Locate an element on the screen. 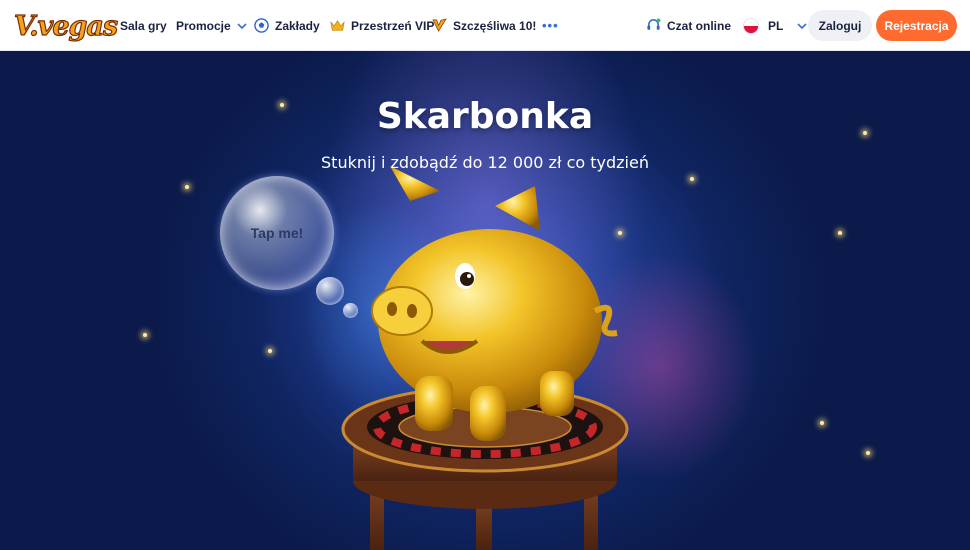 The height and width of the screenshot is (550, 970). tap-me-label: Tap me! is located at coordinates (277, 233).